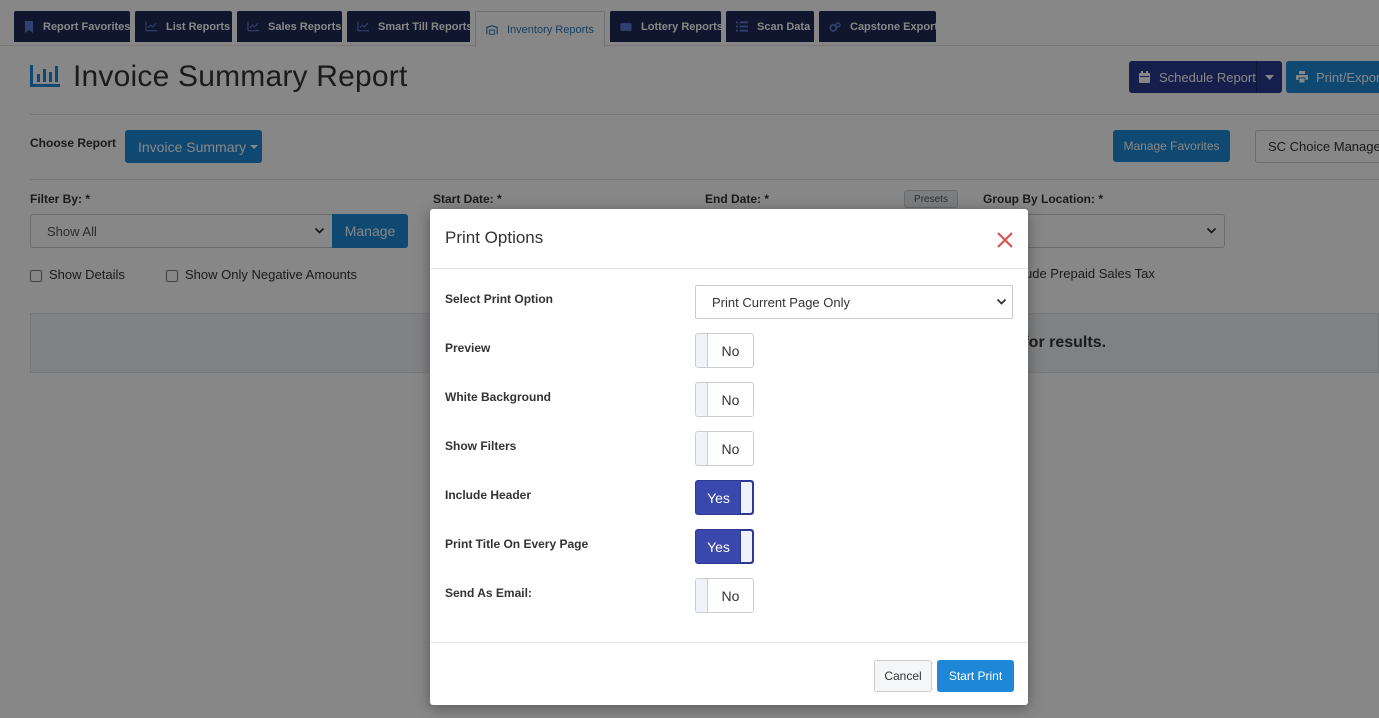  What do you see at coordinates (854, 302) in the screenshot?
I see `print-option-select: Print Current Page Only` at bounding box center [854, 302].